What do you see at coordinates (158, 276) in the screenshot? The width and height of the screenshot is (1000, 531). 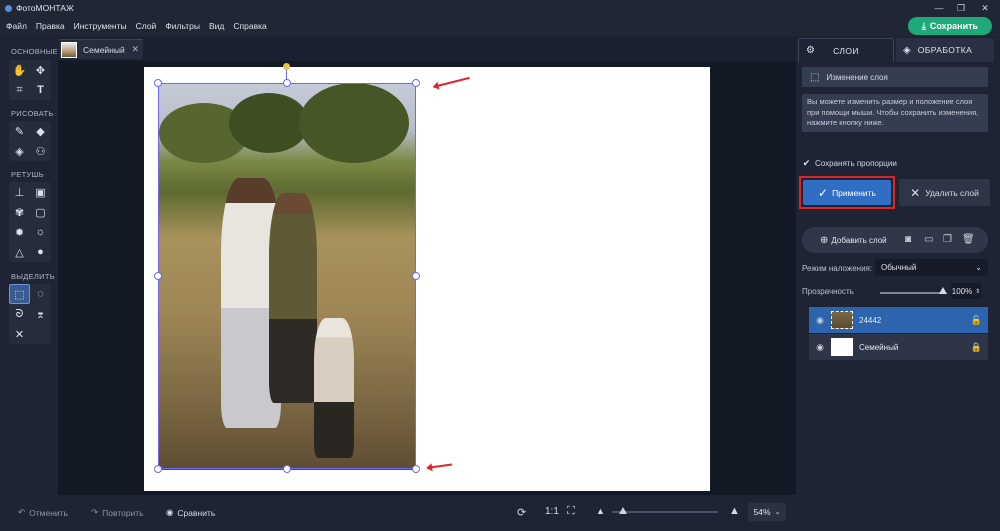 I see `resize-handle-left` at bounding box center [158, 276].